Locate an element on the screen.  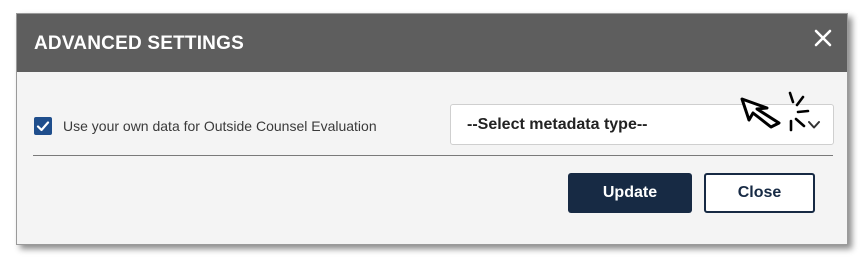
dialog-title: ADVANCED SETTINGS is located at coordinates (139, 43).